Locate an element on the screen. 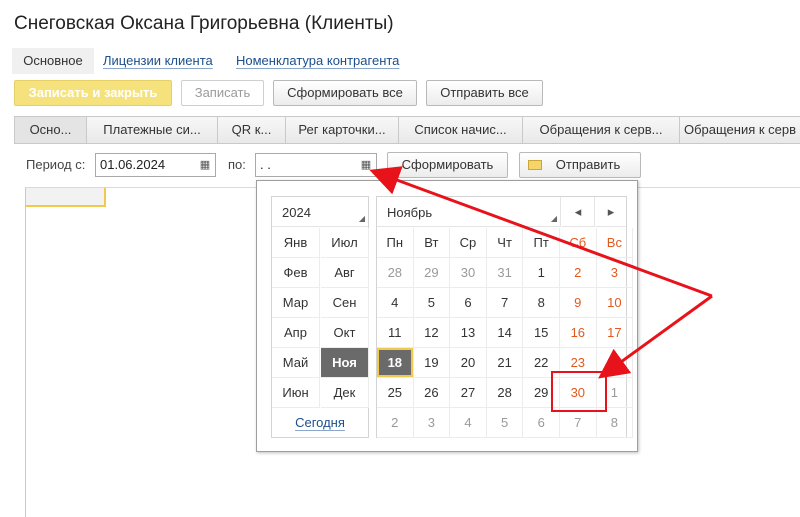 The image size is (800, 517). chevron-left-icon: ◂ is located at coordinates (578, 211).